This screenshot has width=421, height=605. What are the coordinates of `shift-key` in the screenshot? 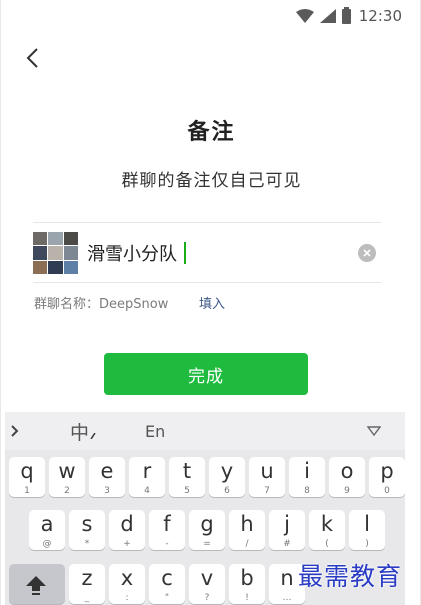 It's located at (37, 584).